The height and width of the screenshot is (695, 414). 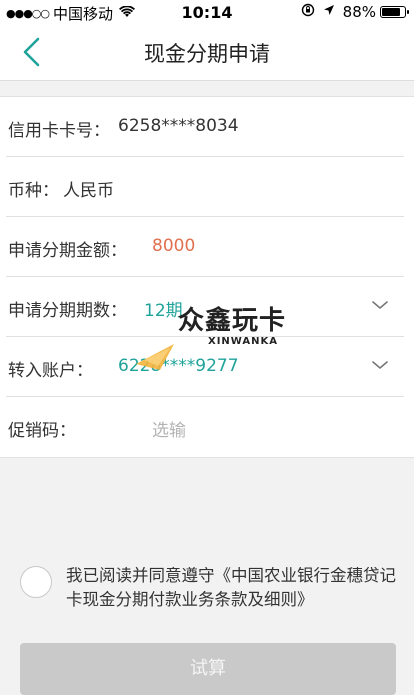 I want to click on trial-calc-button: 试算, so click(x=208, y=669).